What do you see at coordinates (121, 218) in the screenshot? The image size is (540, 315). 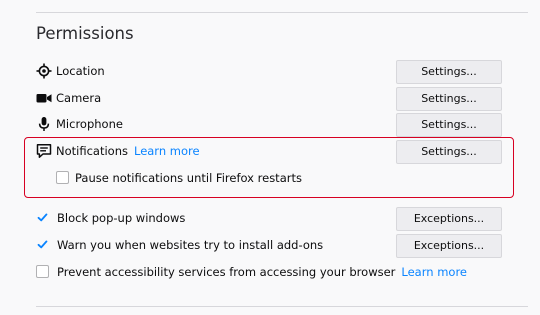 I see `block-popups-label: Block pop-up windows` at bounding box center [121, 218].